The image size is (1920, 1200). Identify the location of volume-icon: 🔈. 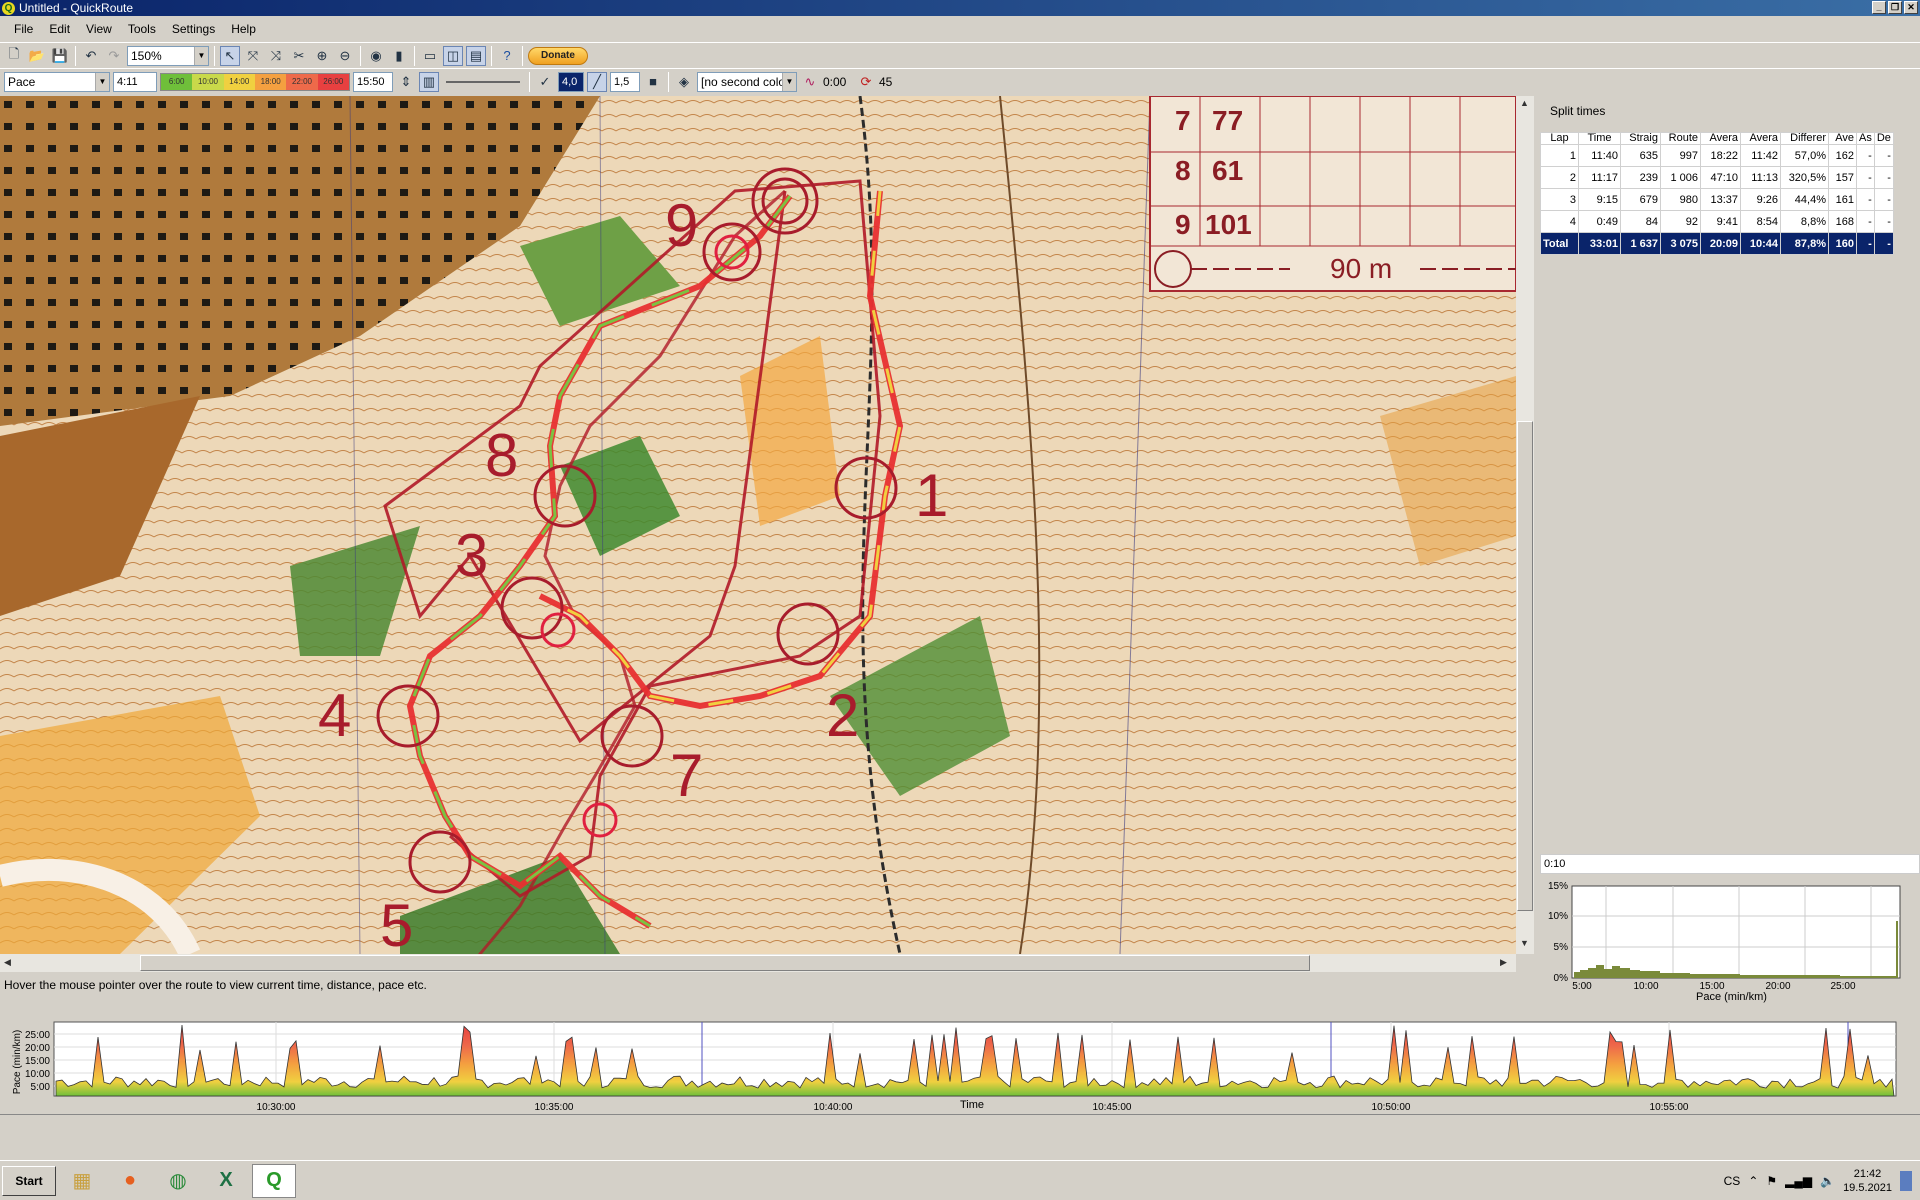
(1827, 1181).